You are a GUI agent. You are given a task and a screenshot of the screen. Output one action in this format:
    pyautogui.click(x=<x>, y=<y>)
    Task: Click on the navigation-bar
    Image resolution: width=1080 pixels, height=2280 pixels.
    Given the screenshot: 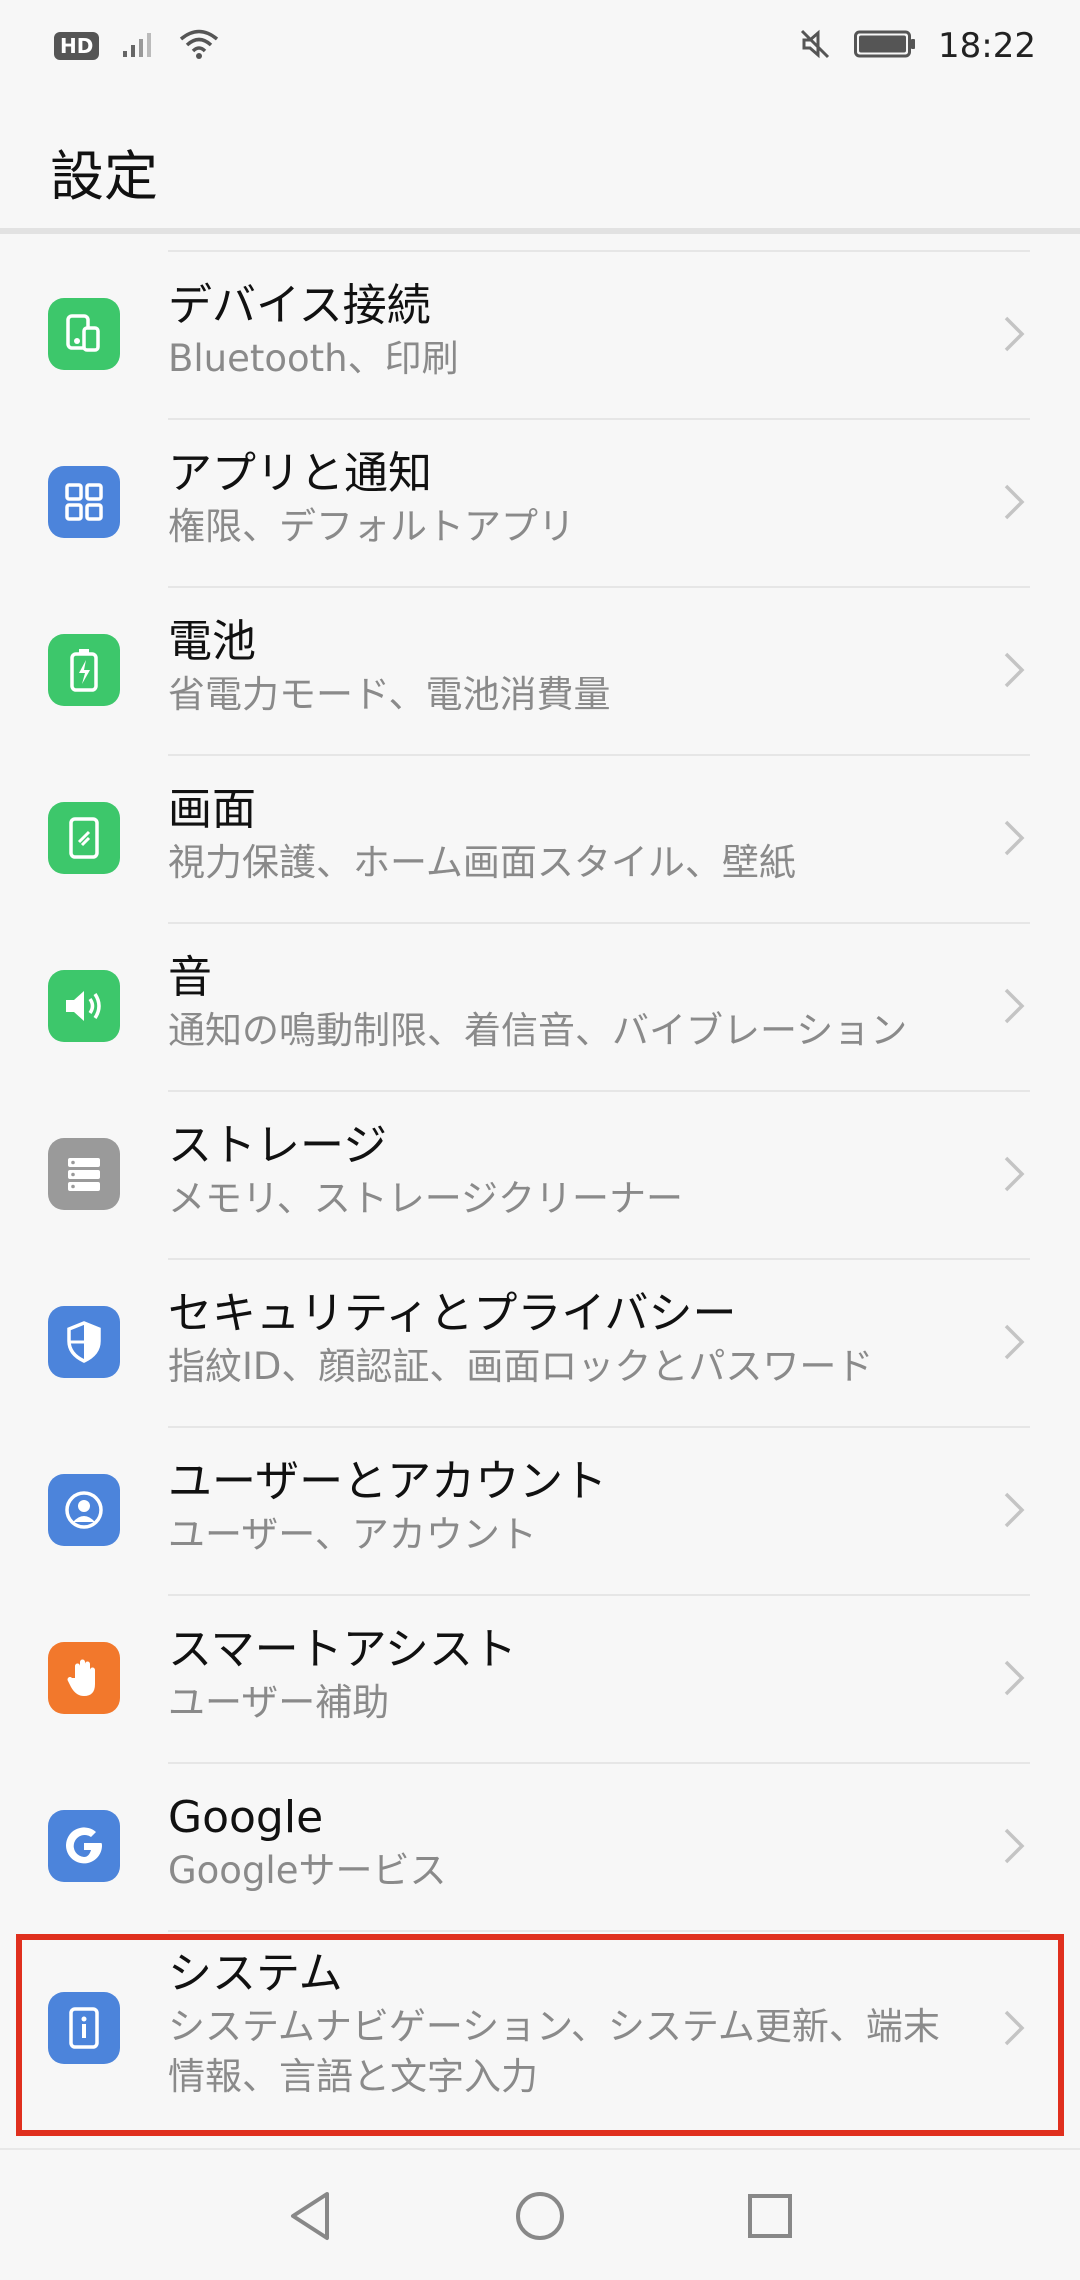 What is the action you would take?
    pyautogui.click(x=540, y=2214)
    